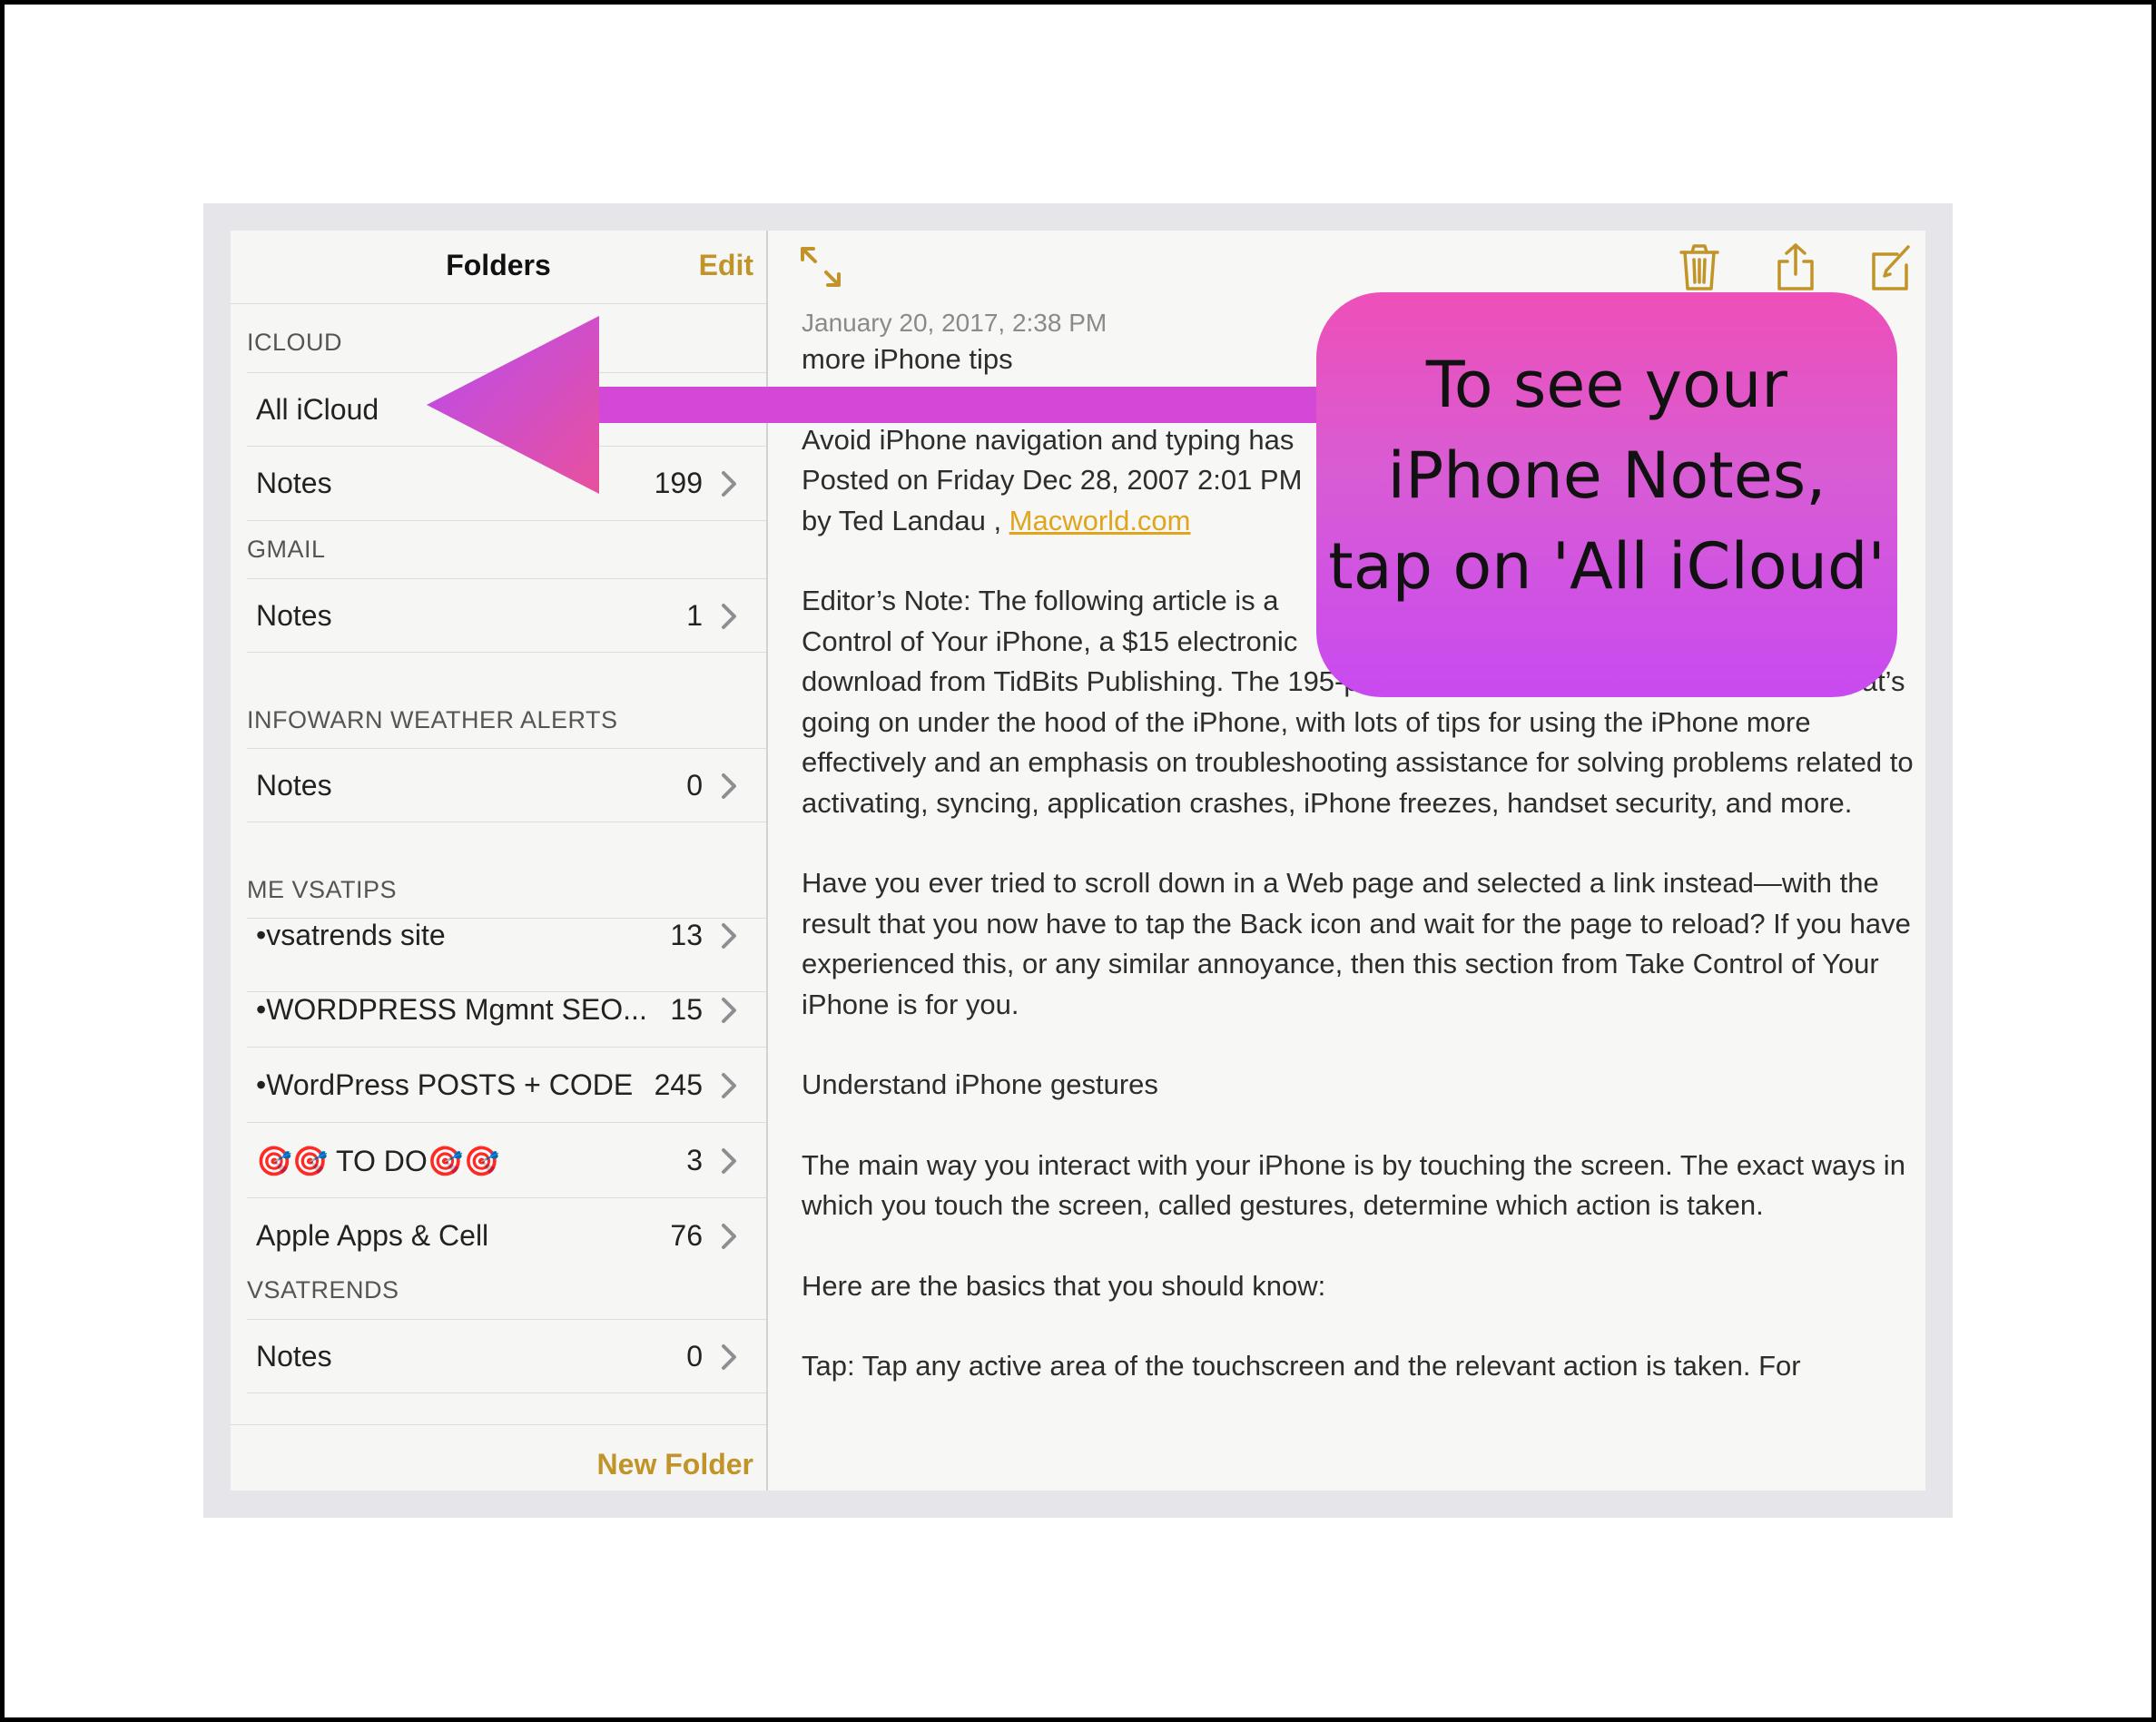 This screenshot has width=2156, height=1722. What do you see at coordinates (507, 1161) in the screenshot?
I see `folder-to-do: 🎯🎯 TO DO🎯🎯 3` at bounding box center [507, 1161].